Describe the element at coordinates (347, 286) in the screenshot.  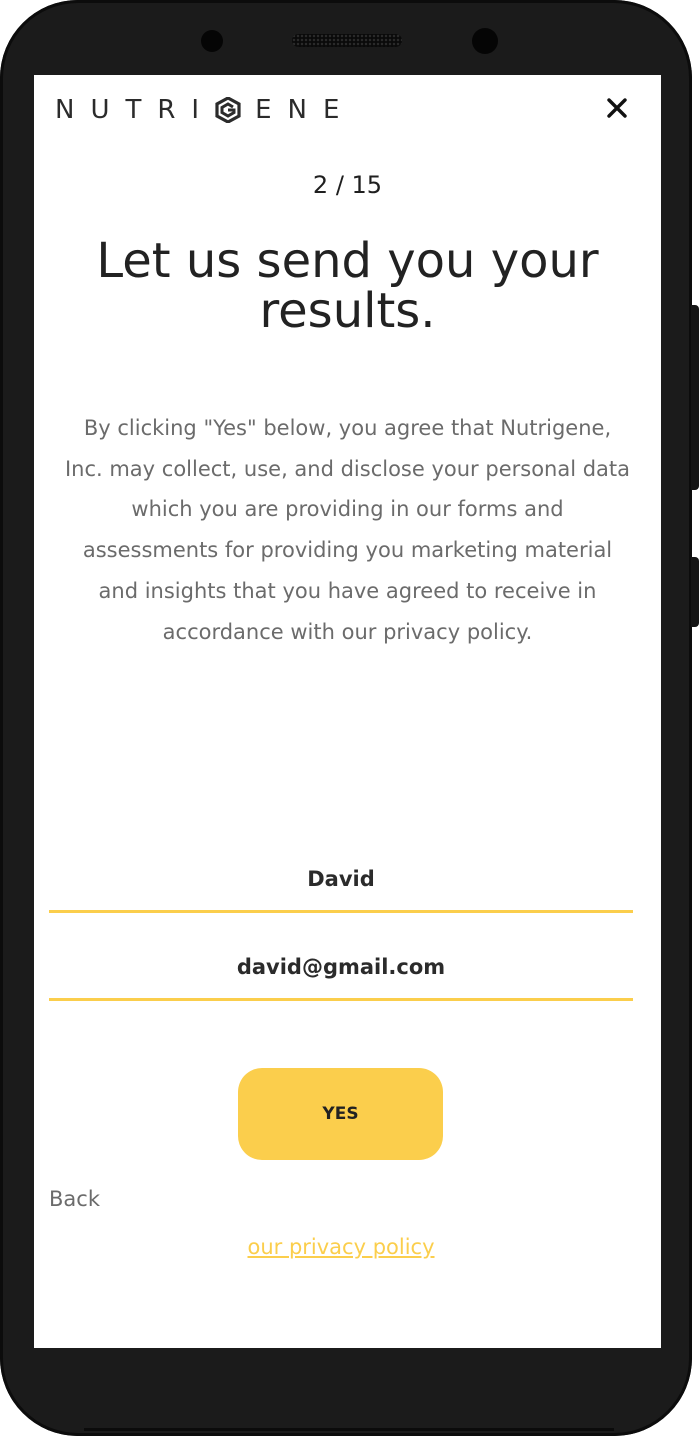
I see `page-title: Let us send you your results.` at that location.